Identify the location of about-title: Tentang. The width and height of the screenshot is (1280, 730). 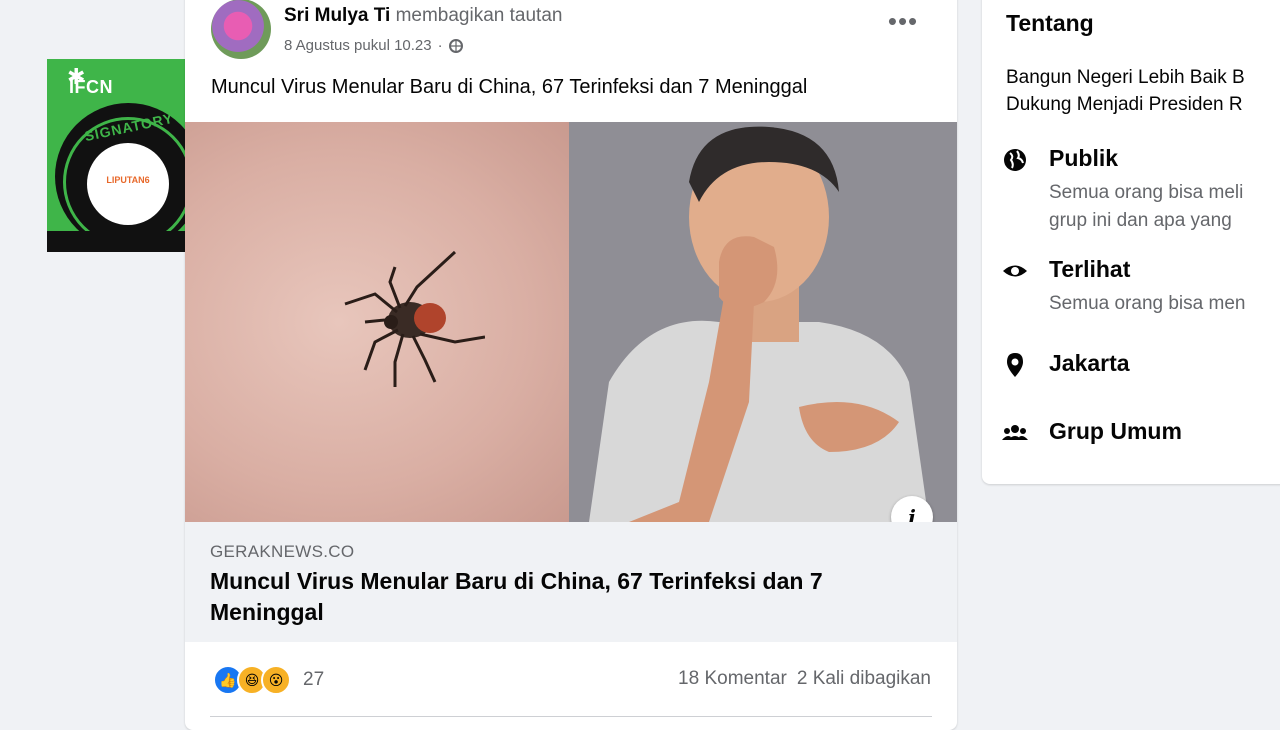
(1050, 23).